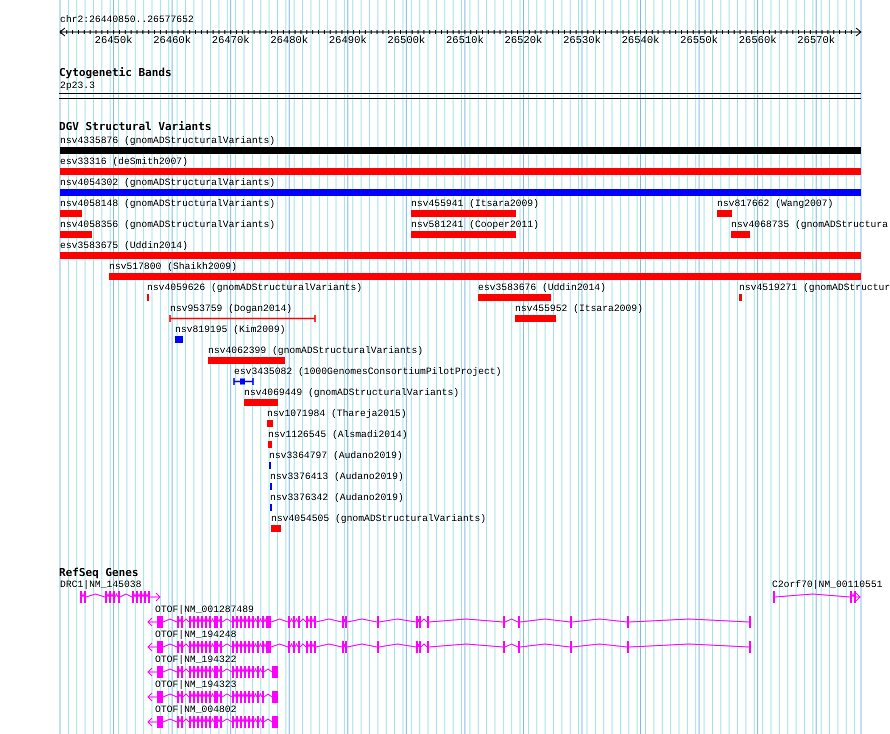  What do you see at coordinates (124, 161) in the screenshot?
I see `variant-label: esv33316 (deSmith2007)` at bounding box center [124, 161].